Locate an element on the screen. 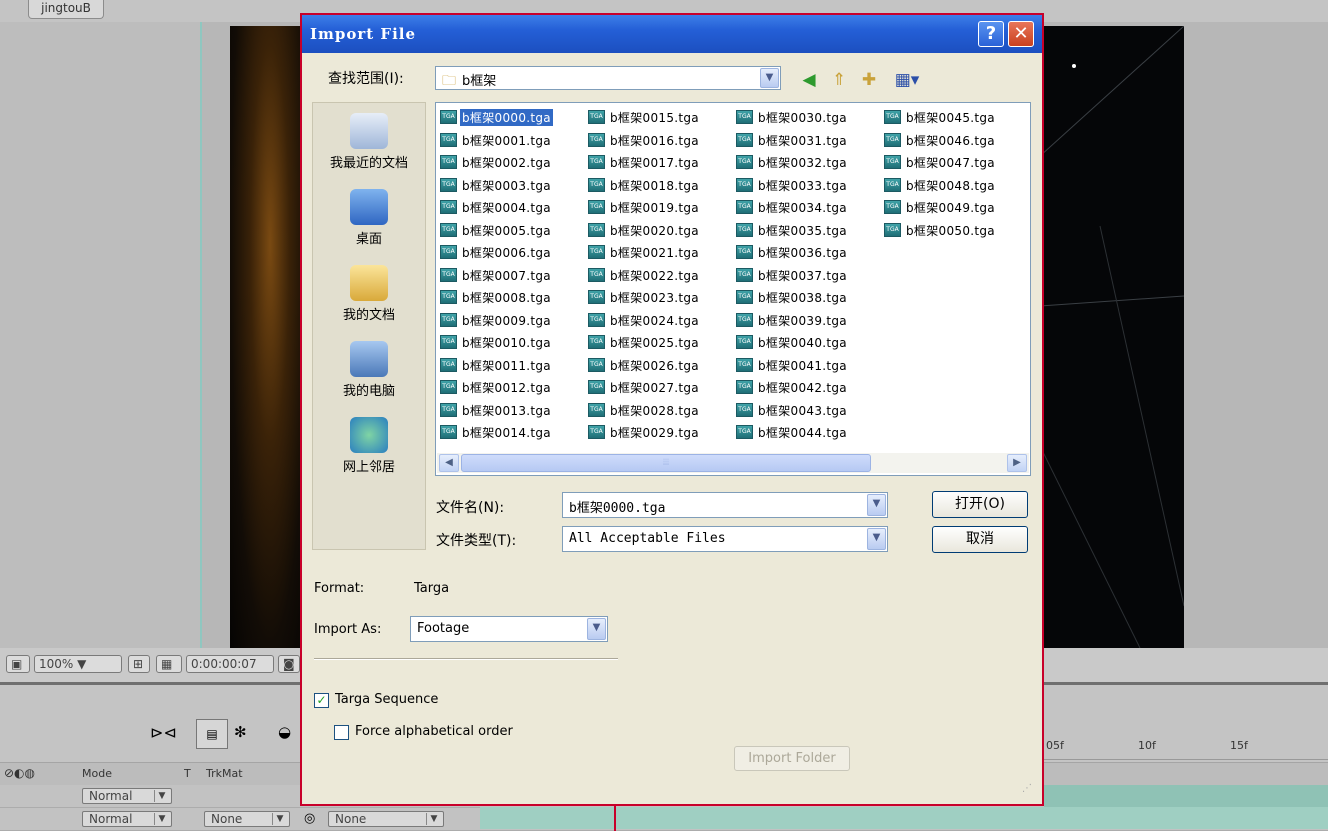 This screenshot has width=1328, height=831. new-folder-icon: ✚ is located at coordinates (869, 80).